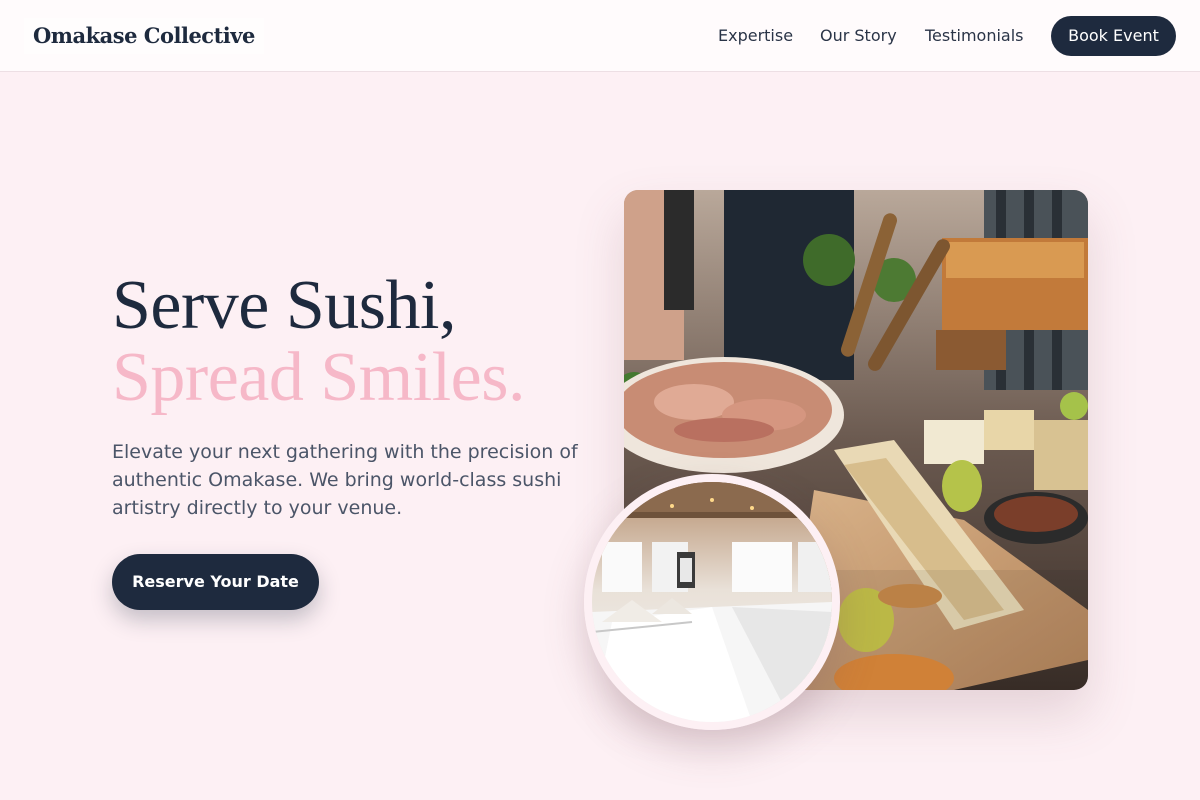 Image resolution: width=1200 pixels, height=800 pixels. What do you see at coordinates (974, 36) in the screenshot?
I see `nav-link-testimonials: Testimonials` at bounding box center [974, 36].